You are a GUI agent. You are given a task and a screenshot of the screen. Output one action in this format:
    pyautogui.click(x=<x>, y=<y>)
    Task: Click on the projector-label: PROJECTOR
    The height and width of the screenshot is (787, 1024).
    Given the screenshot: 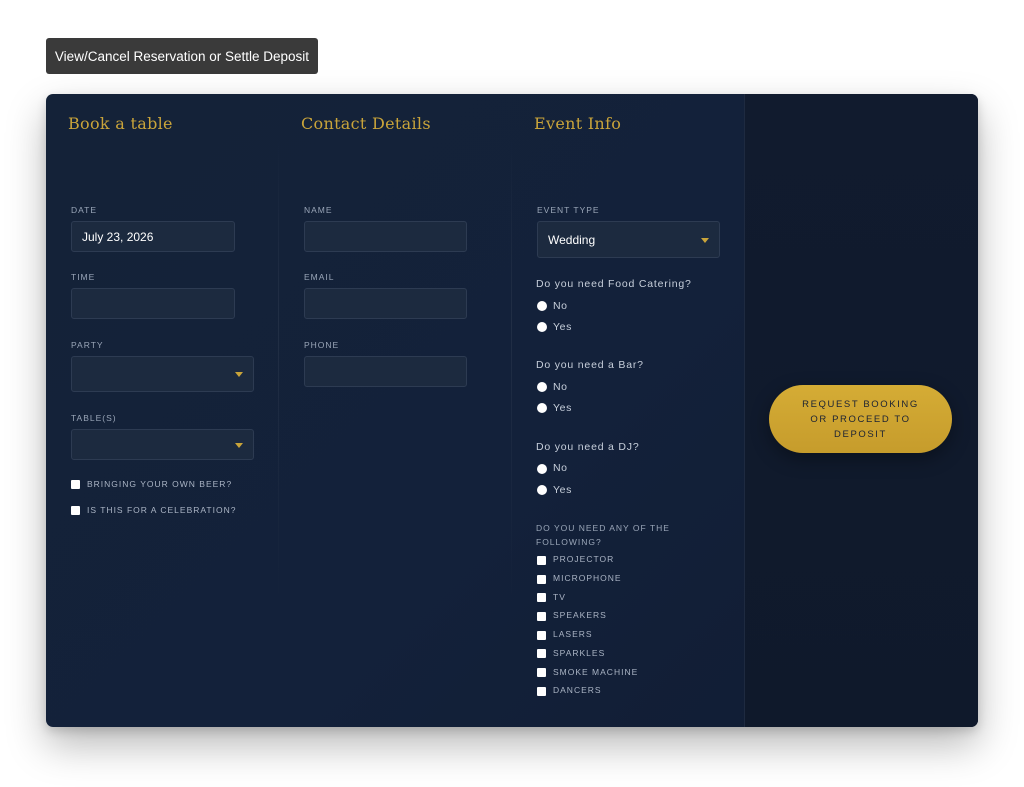 What is the action you would take?
    pyautogui.click(x=584, y=559)
    